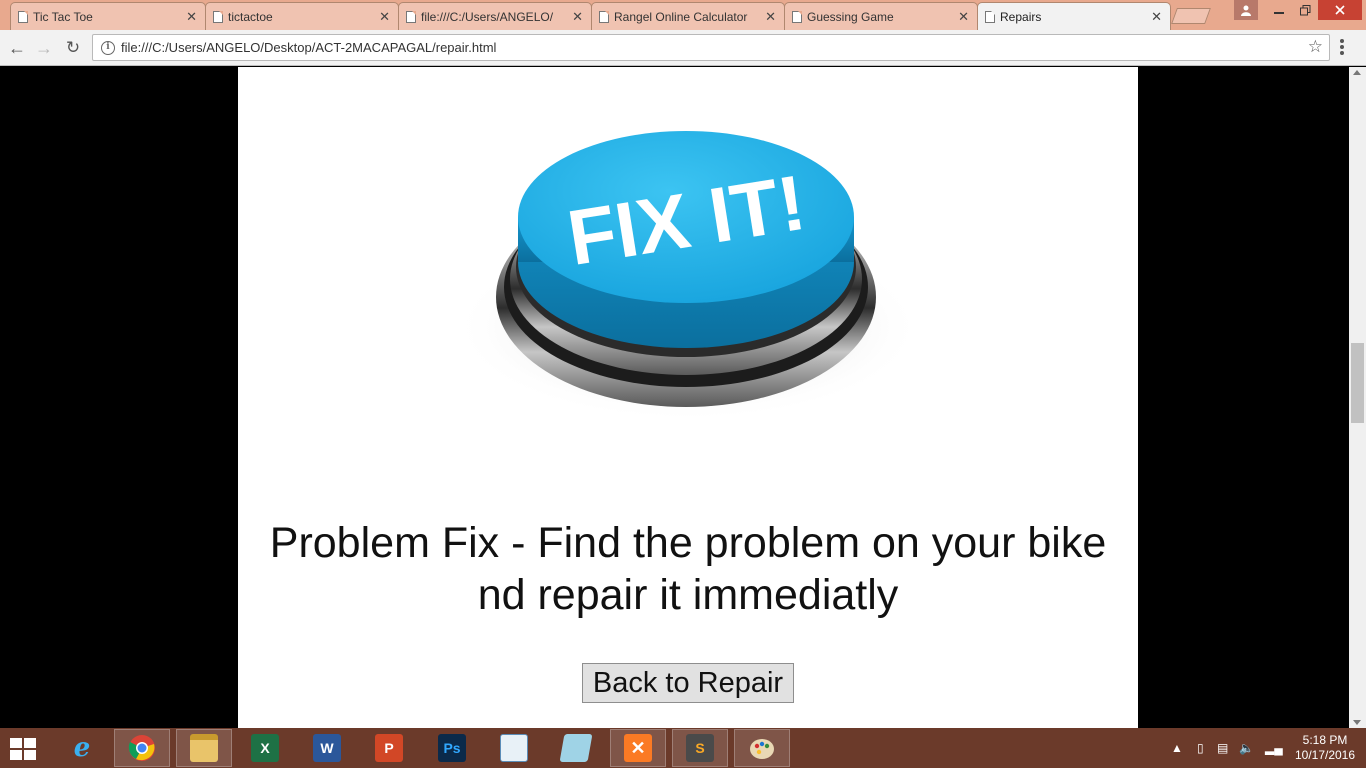 The height and width of the screenshot is (768, 1366). I want to click on clock-time: 5:18 PM, so click(1325, 740).